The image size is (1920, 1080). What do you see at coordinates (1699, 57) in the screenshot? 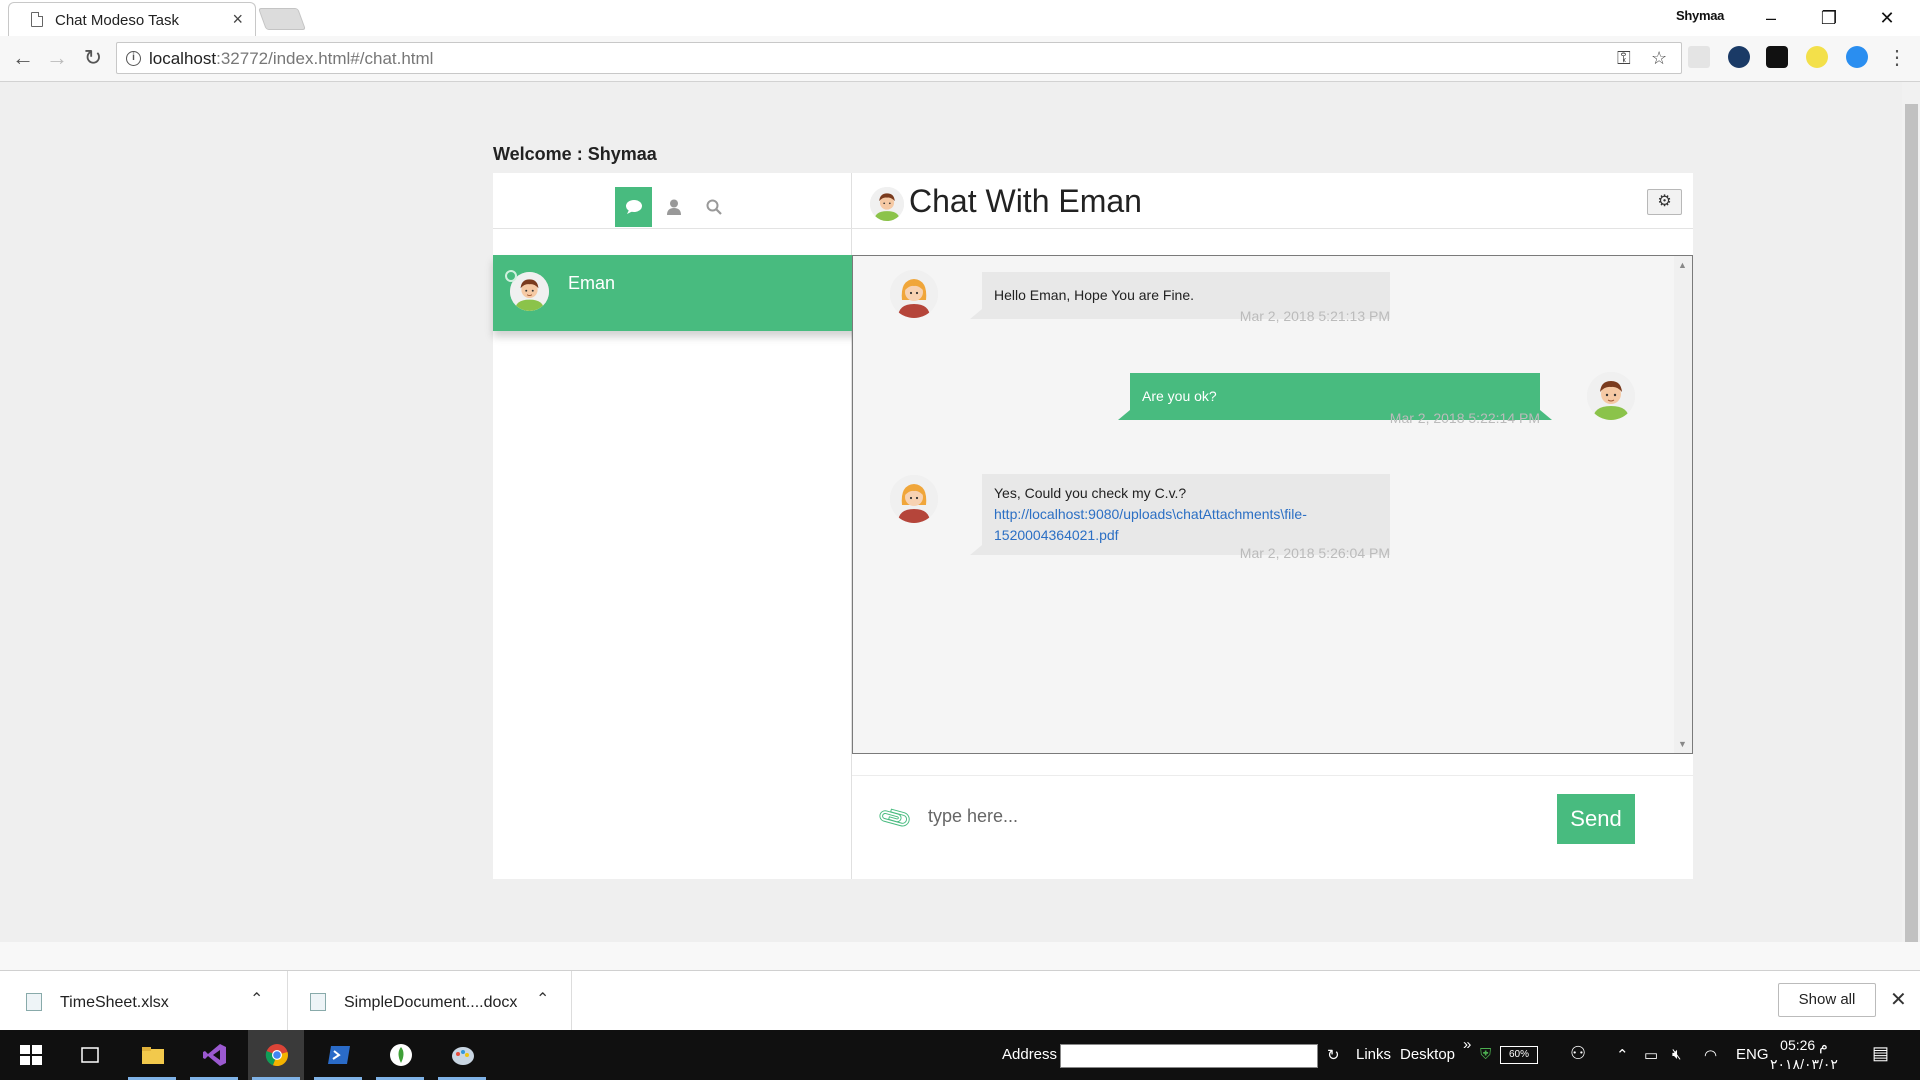
I see `camera-icon` at bounding box center [1699, 57].